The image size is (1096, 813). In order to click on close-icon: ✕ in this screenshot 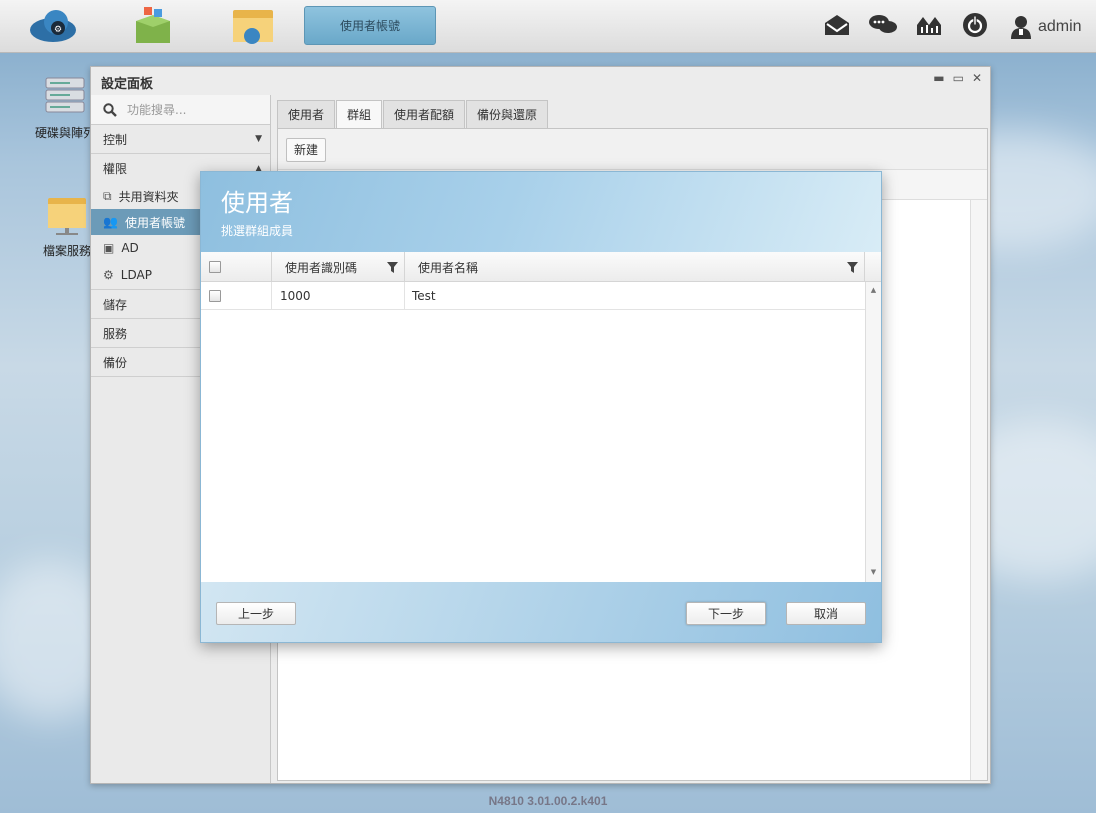, I will do `click(977, 78)`.